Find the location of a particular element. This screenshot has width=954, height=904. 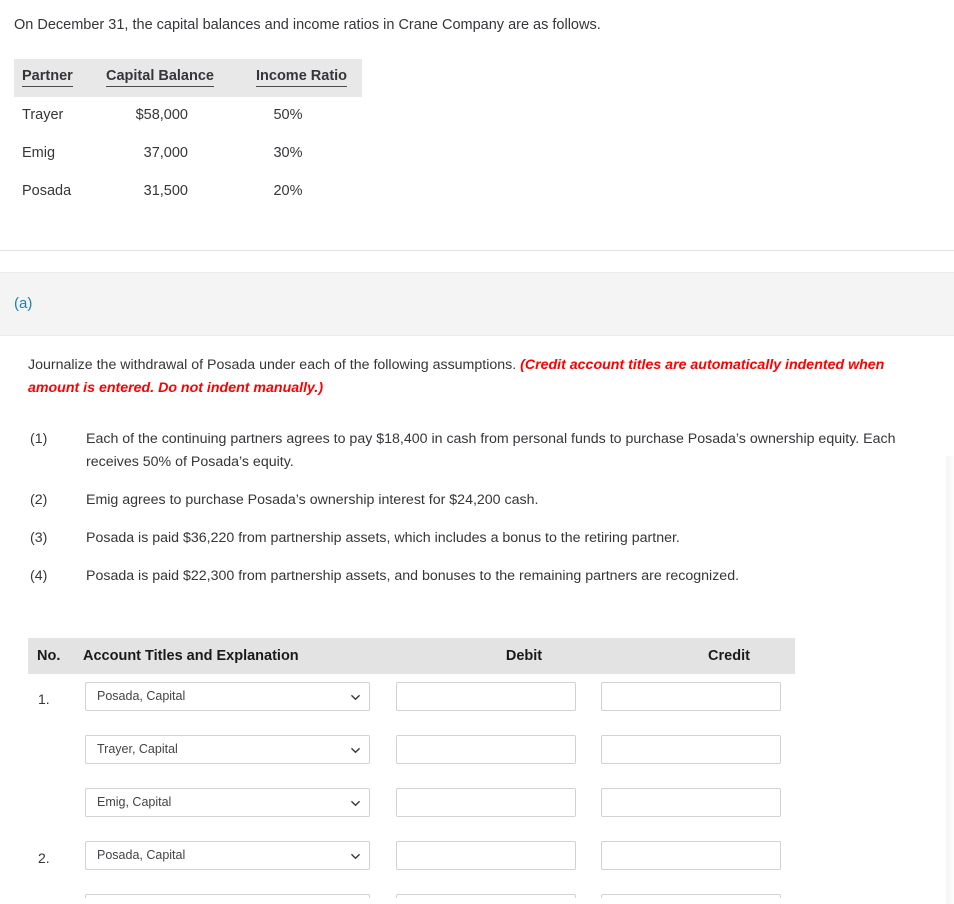

table-row: Posada 31,500 20% is located at coordinates (188, 192).